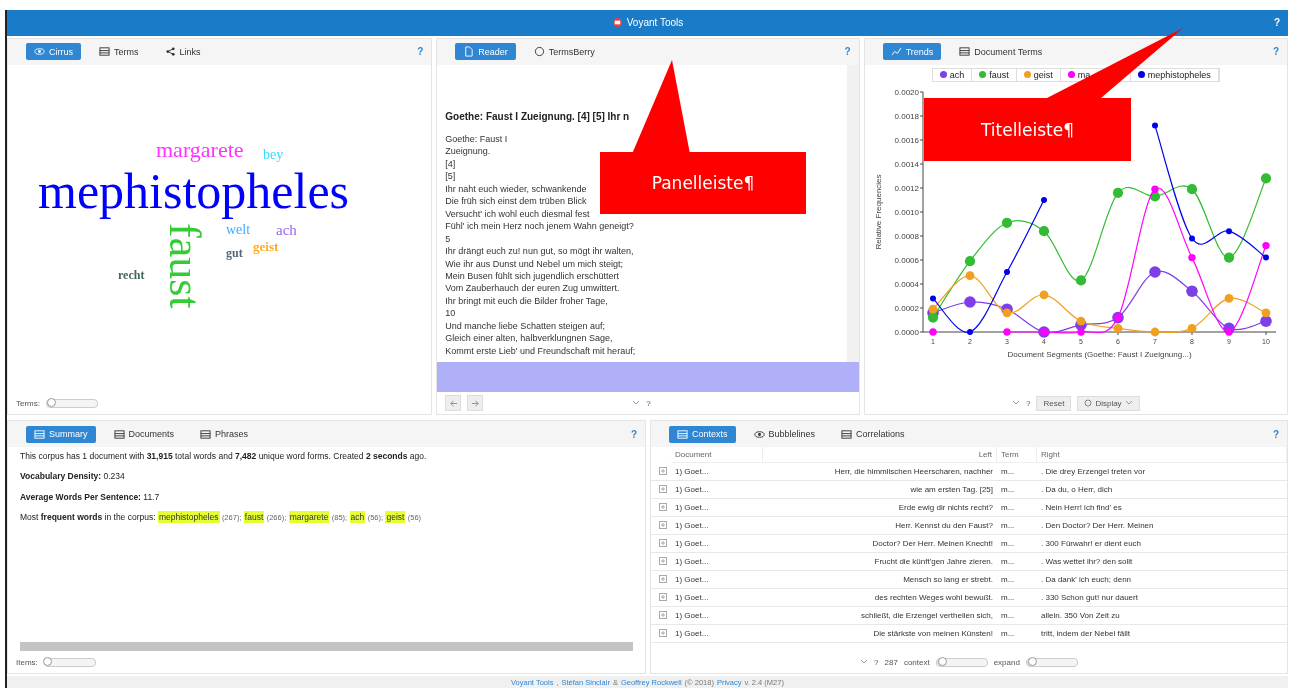 This screenshot has height=688, width=1293. Describe the element at coordinates (537, 116) in the screenshot. I see `document-heading: Goethe: Faust I Zueignung. [4] [5] Ihr n` at that location.